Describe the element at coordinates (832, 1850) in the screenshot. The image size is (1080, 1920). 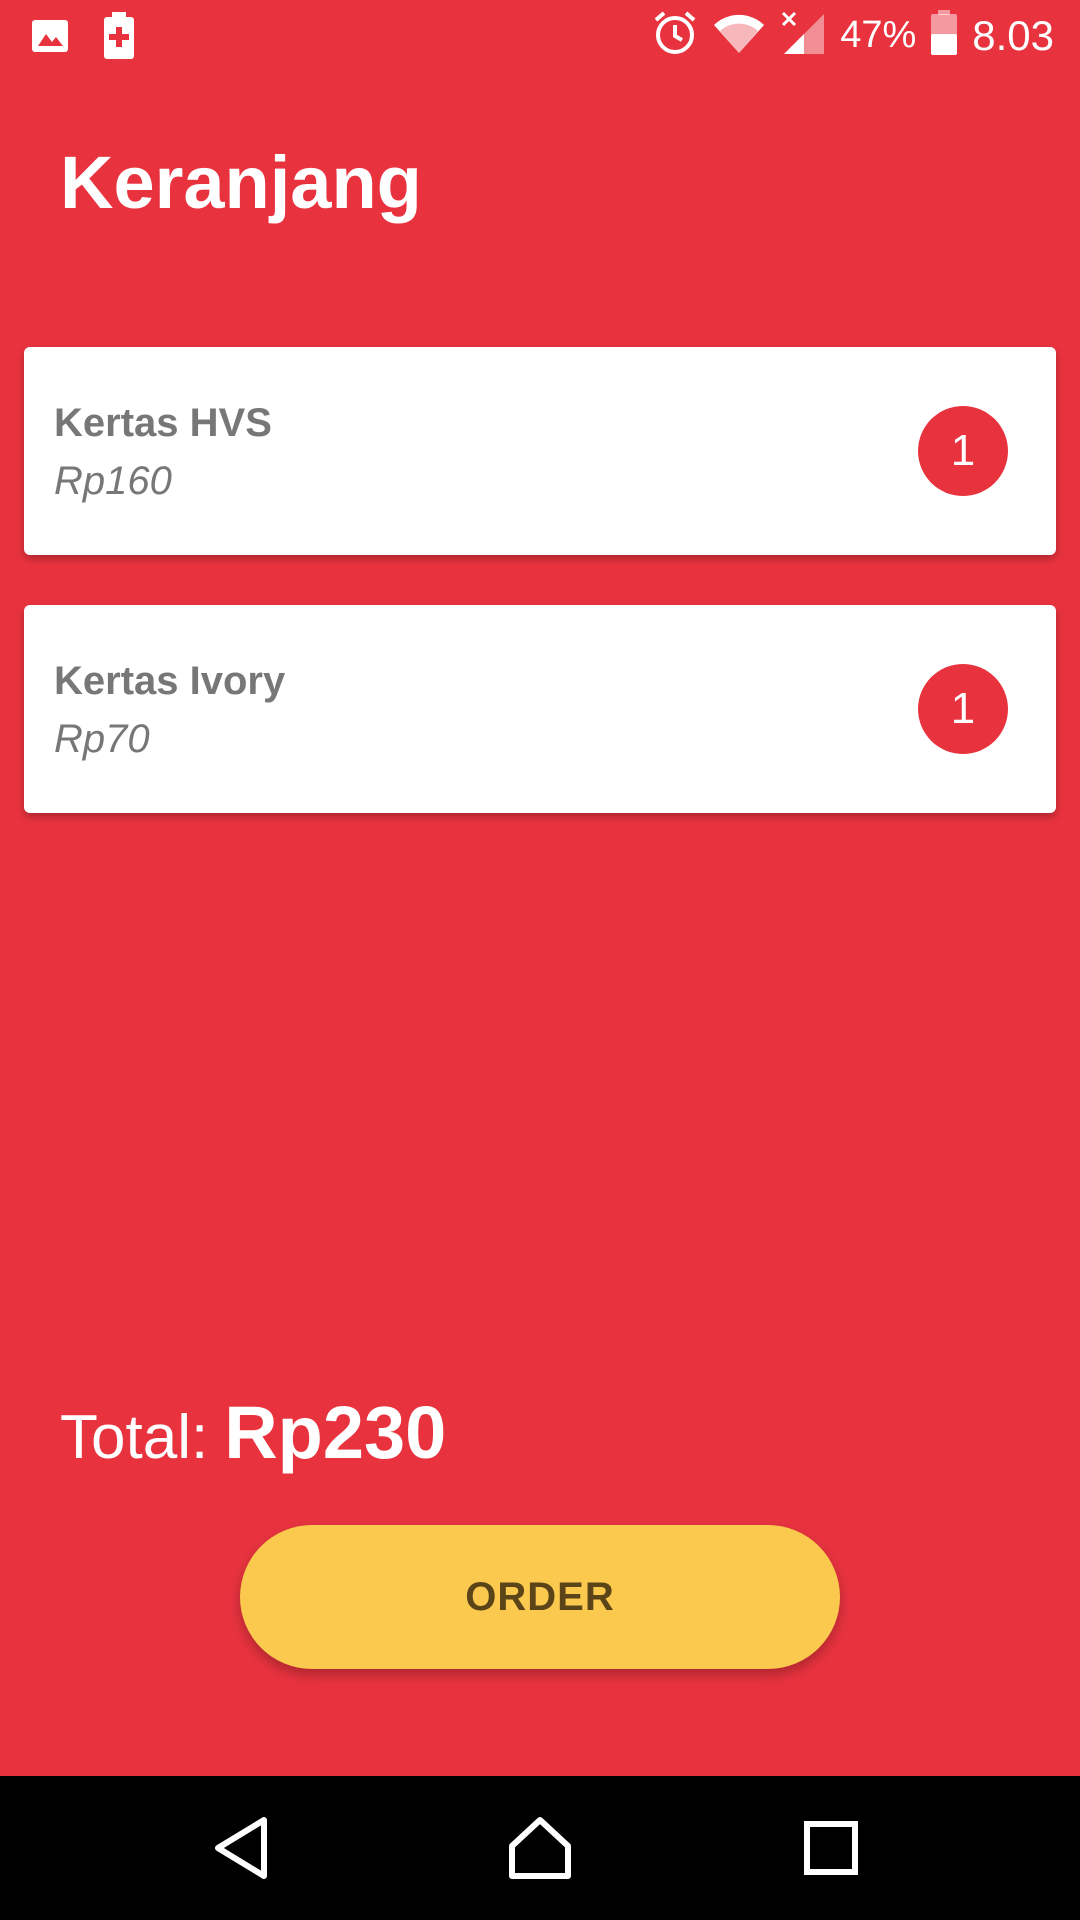
I see `recents-icon` at that location.